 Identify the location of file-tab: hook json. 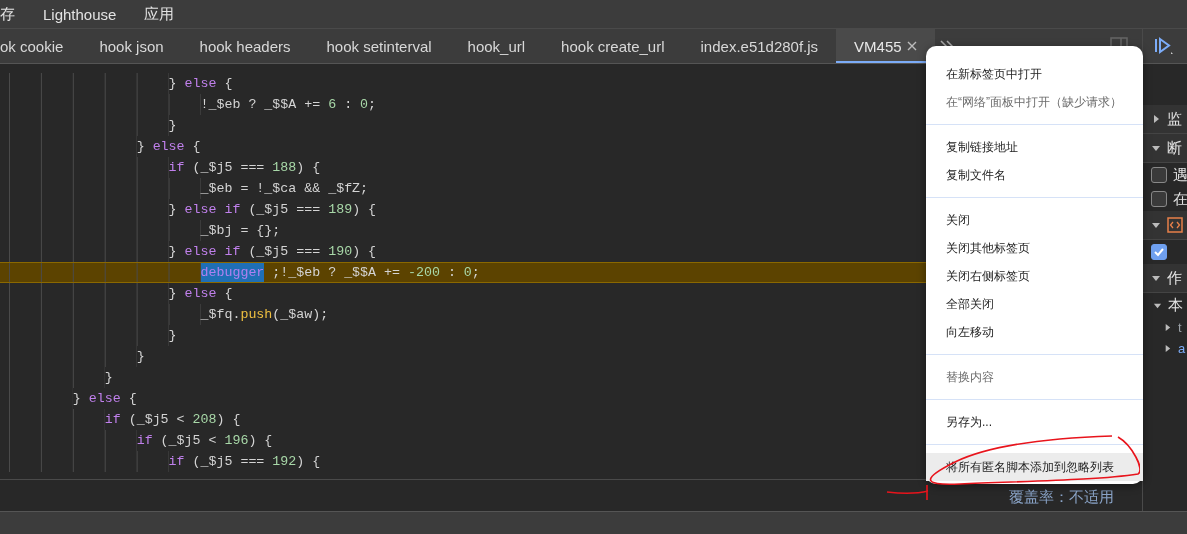
(131, 46).